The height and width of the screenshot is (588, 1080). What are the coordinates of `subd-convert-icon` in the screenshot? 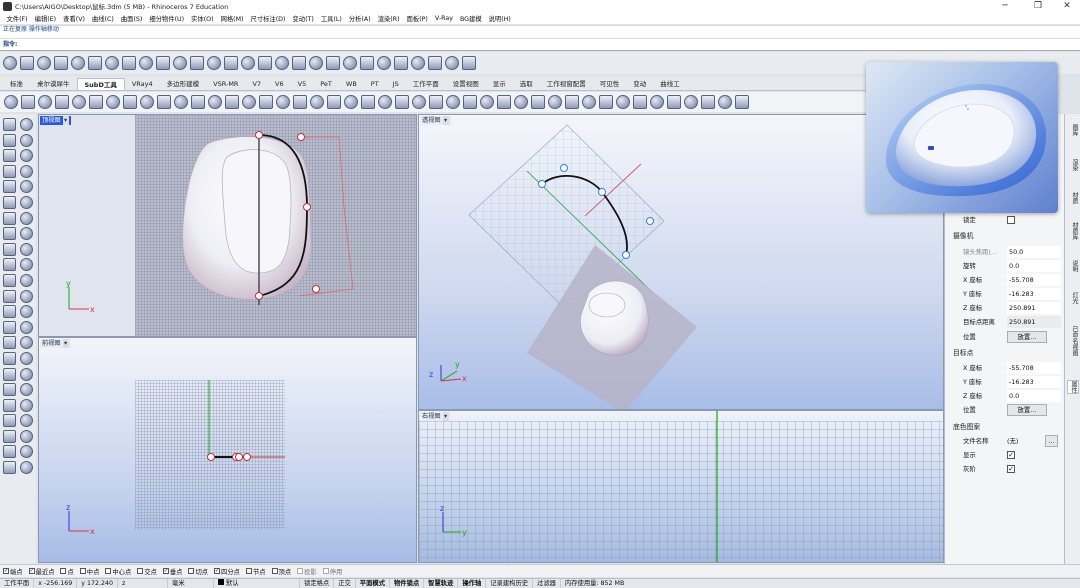 It's located at (385, 102).